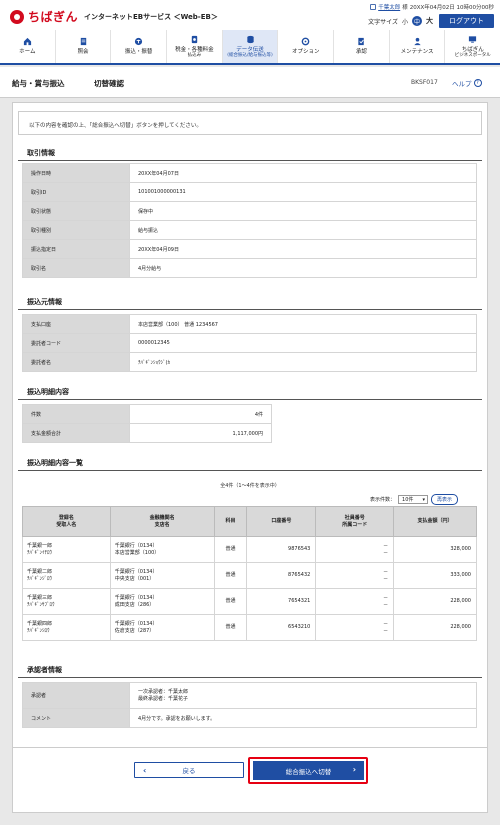  I want to click on column-header-line1: 科目, so click(230, 521).